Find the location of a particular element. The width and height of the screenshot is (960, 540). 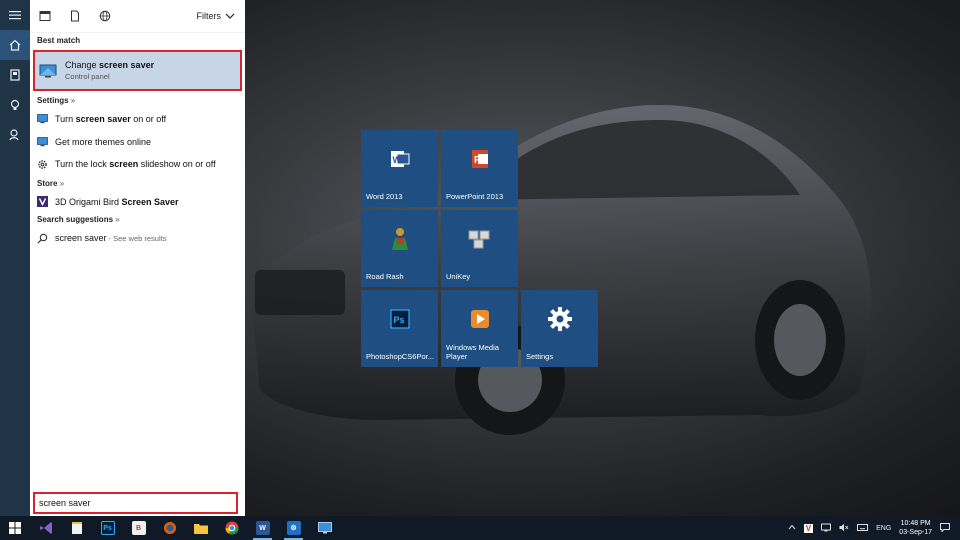

svg-text: Ps is located at coordinates (398, 320).